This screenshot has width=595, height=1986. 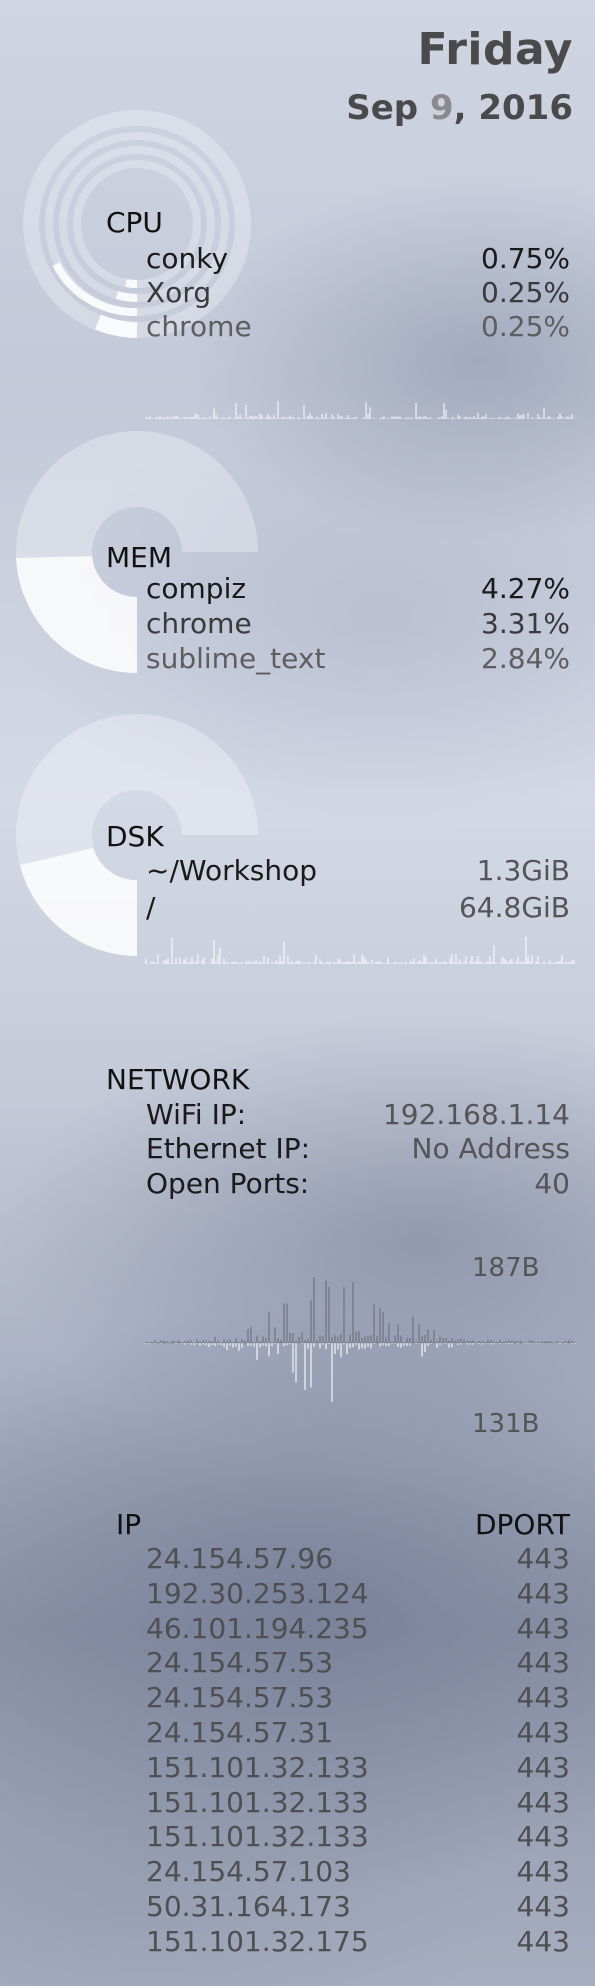 I want to click on cpu-process-name: conky, so click(x=187, y=258).